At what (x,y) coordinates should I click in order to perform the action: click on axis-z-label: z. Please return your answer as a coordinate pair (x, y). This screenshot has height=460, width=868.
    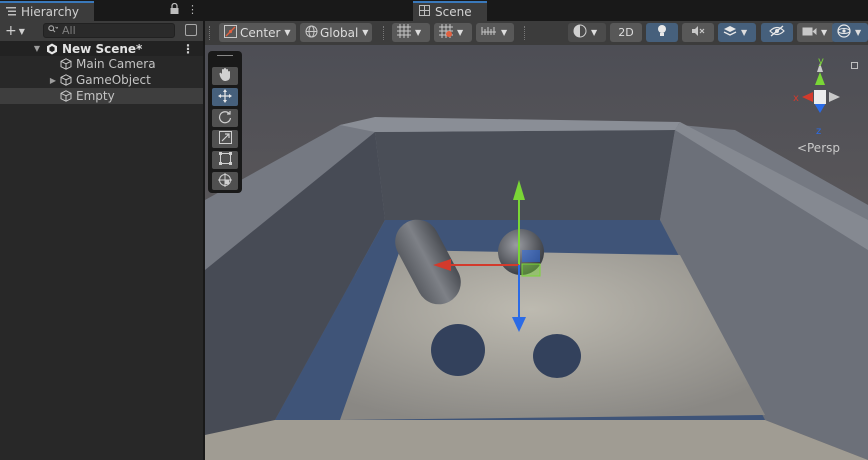
    Looking at the image, I should click on (818, 131).